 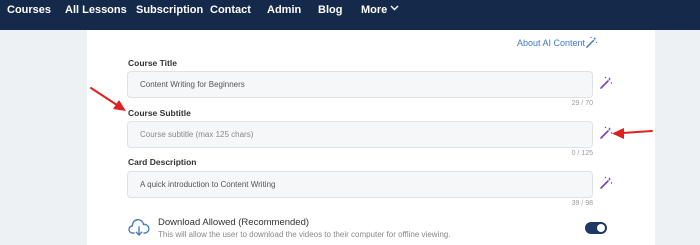 What do you see at coordinates (582, 153) in the screenshot?
I see `course-subtitle-counter: 0 / 125` at bounding box center [582, 153].